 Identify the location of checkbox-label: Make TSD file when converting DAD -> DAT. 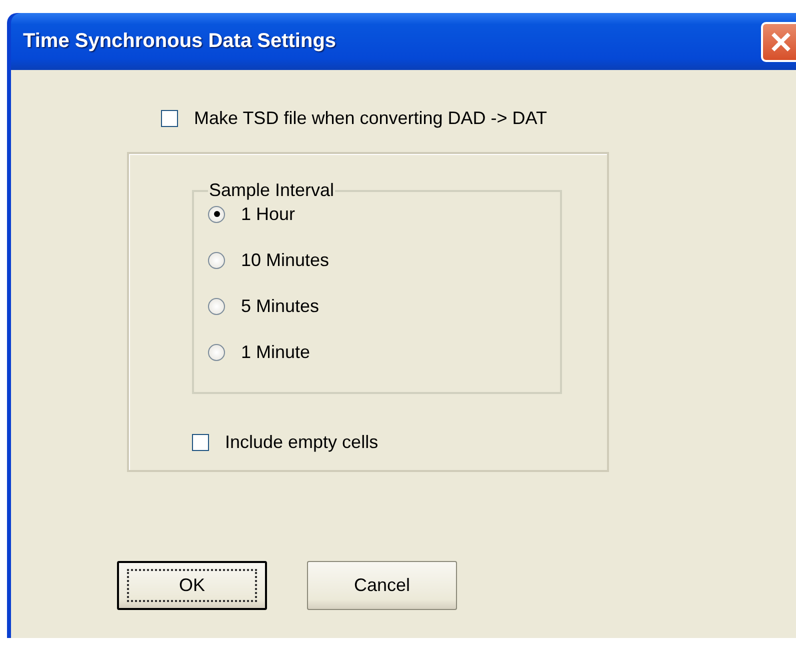
(370, 118).